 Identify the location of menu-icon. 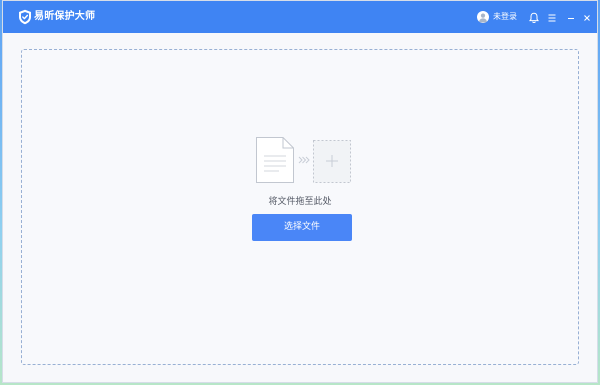
(552, 17).